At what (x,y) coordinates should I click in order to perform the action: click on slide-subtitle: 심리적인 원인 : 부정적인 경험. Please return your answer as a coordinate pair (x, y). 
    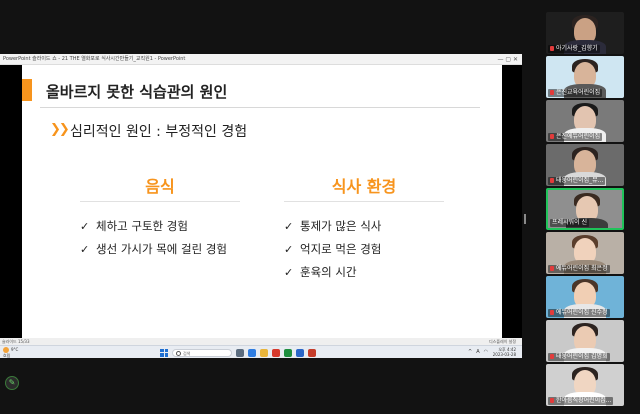
    Looking at the image, I should click on (159, 132).